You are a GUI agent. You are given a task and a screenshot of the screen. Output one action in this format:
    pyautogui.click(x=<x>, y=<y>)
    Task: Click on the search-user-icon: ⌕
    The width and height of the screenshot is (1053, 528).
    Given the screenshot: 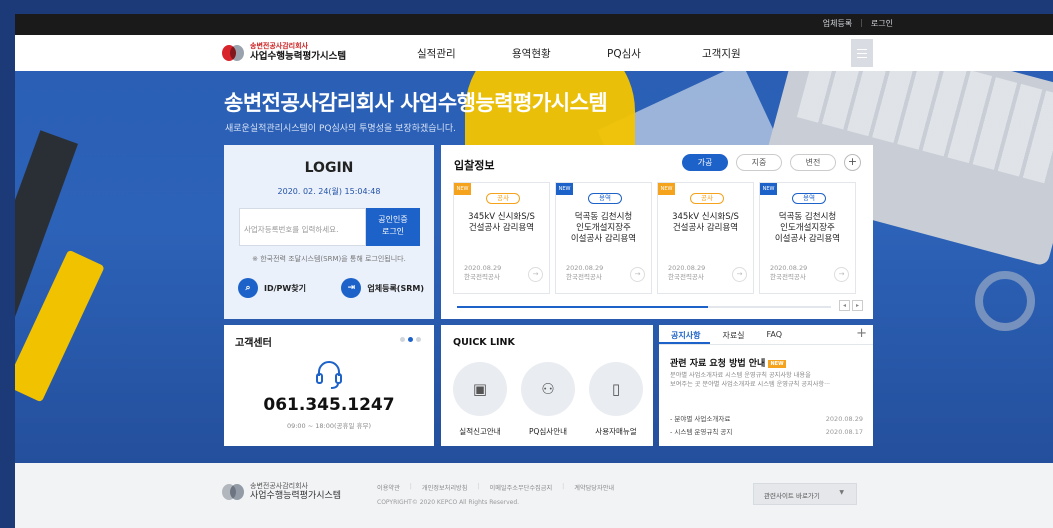 What is the action you would take?
    pyautogui.click(x=248, y=288)
    